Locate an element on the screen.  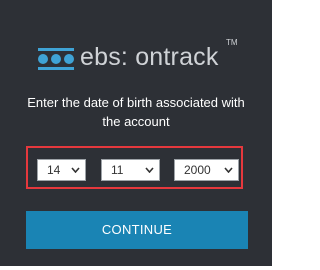
month-value: 11 is located at coordinates (117, 170).